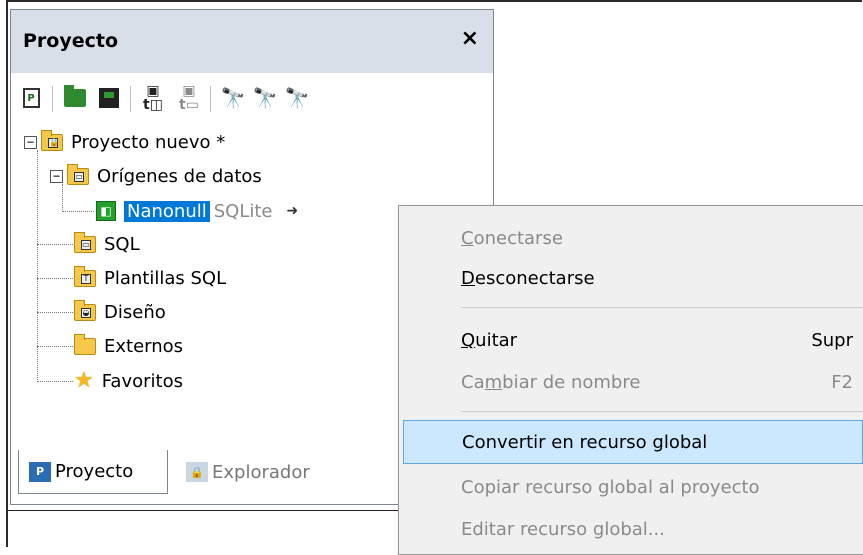 The width and height of the screenshot is (863, 555). Describe the element at coordinates (832, 340) in the screenshot. I see `menu-item-shortcut: Supr` at that location.